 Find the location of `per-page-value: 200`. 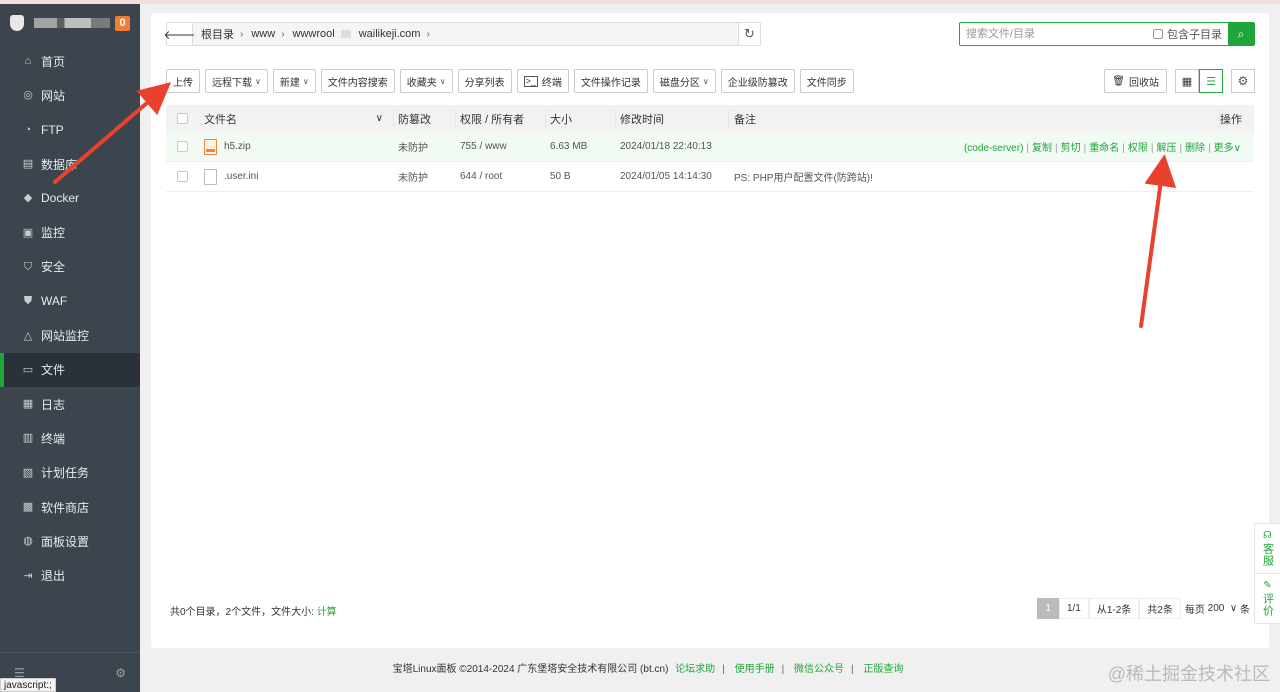

per-page-value: 200 is located at coordinates (1216, 608).